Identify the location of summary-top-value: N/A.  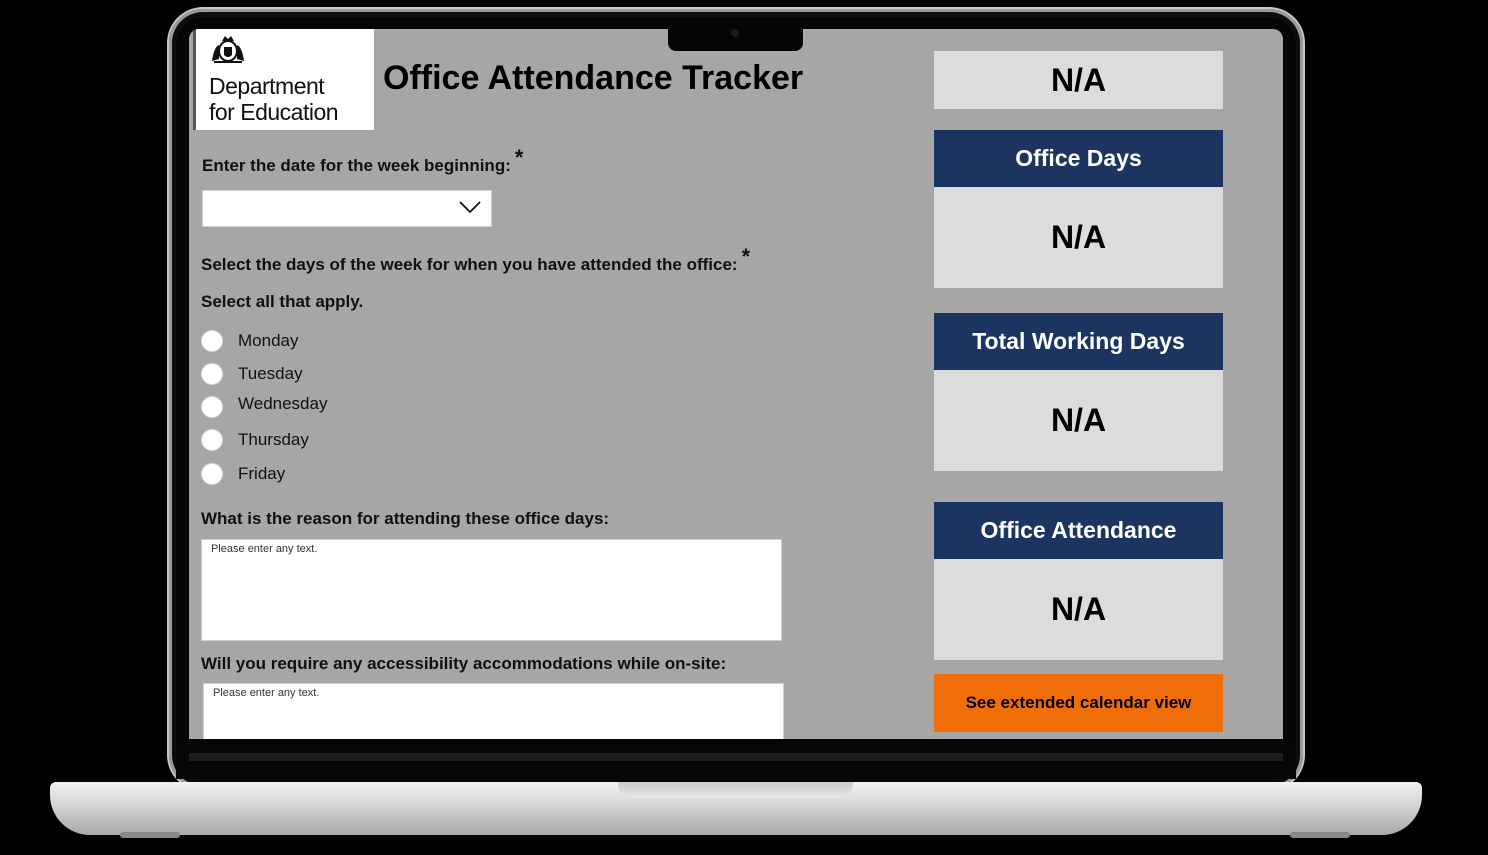
(1078, 80).